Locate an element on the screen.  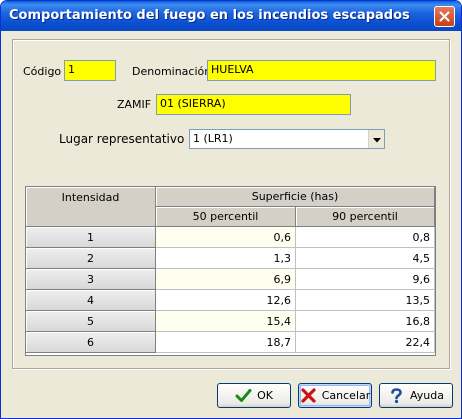
lugar-representativo-label: Lugar representativo is located at coordinates (122, 139).